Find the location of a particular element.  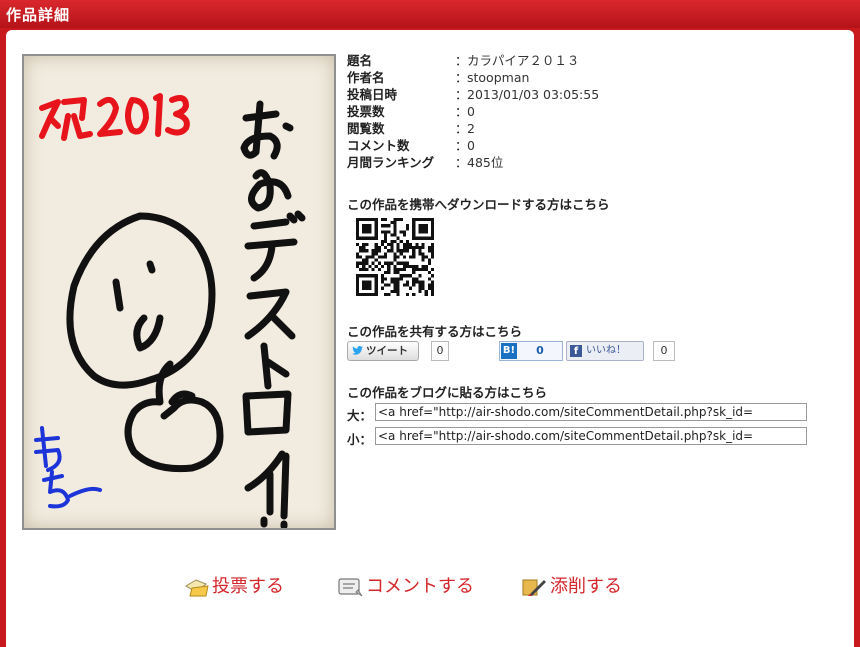

meta-value-date: 2013/01/03 03:05:55 is located at coordinates (533, 94).